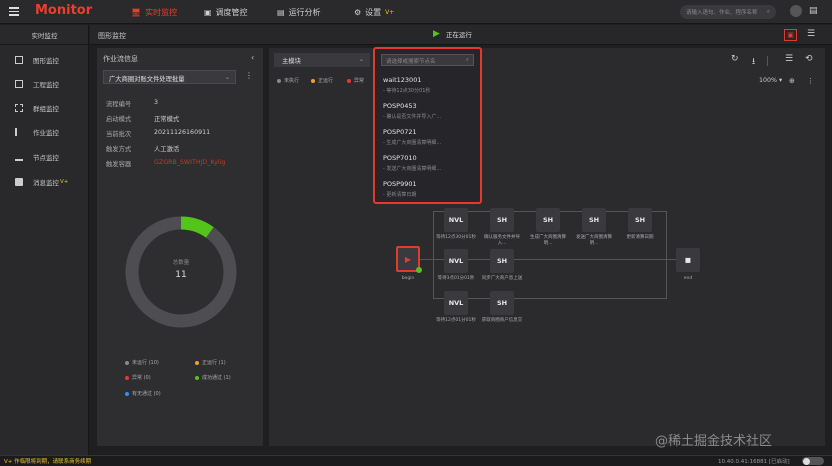  Describe the element at coordinates (735, 59) in the screenshot. I see `refresh-icon: ↻` at that location.